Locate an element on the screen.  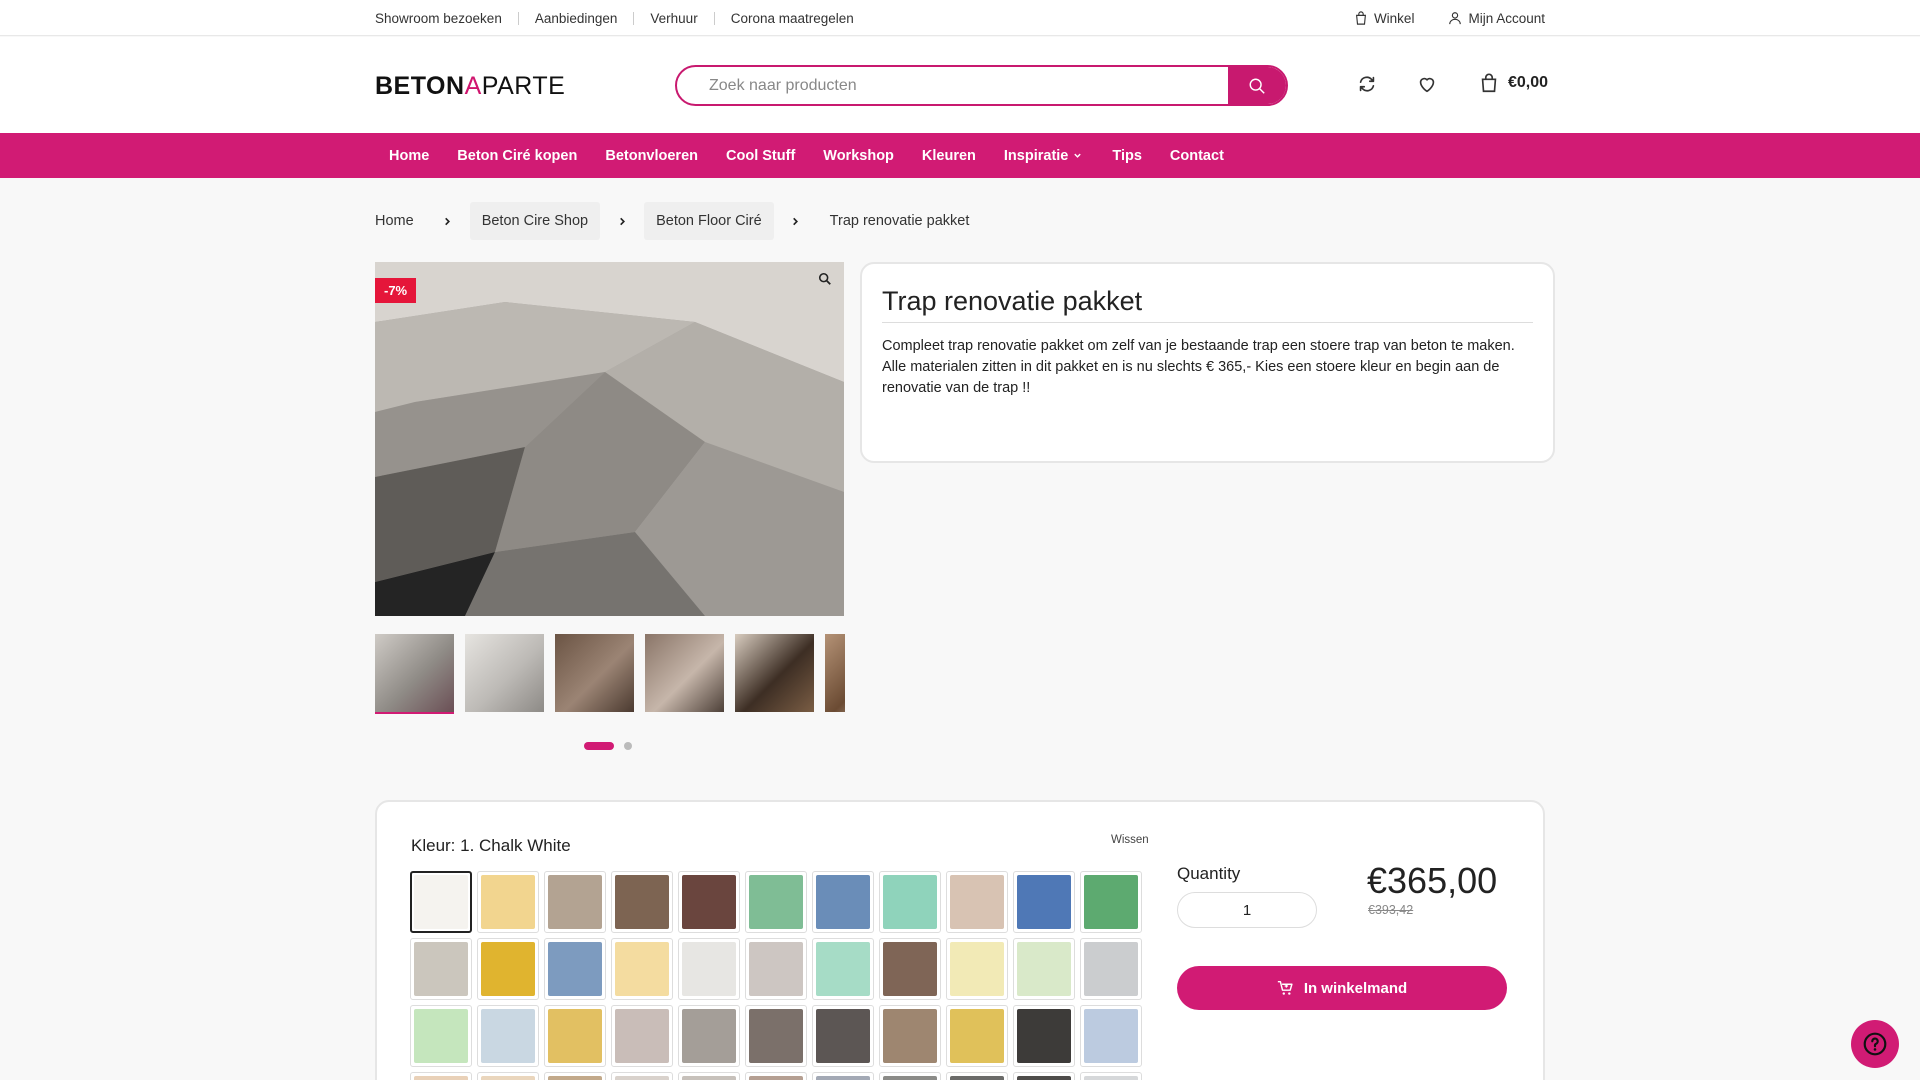
divider is located at coordinates (634, 18).